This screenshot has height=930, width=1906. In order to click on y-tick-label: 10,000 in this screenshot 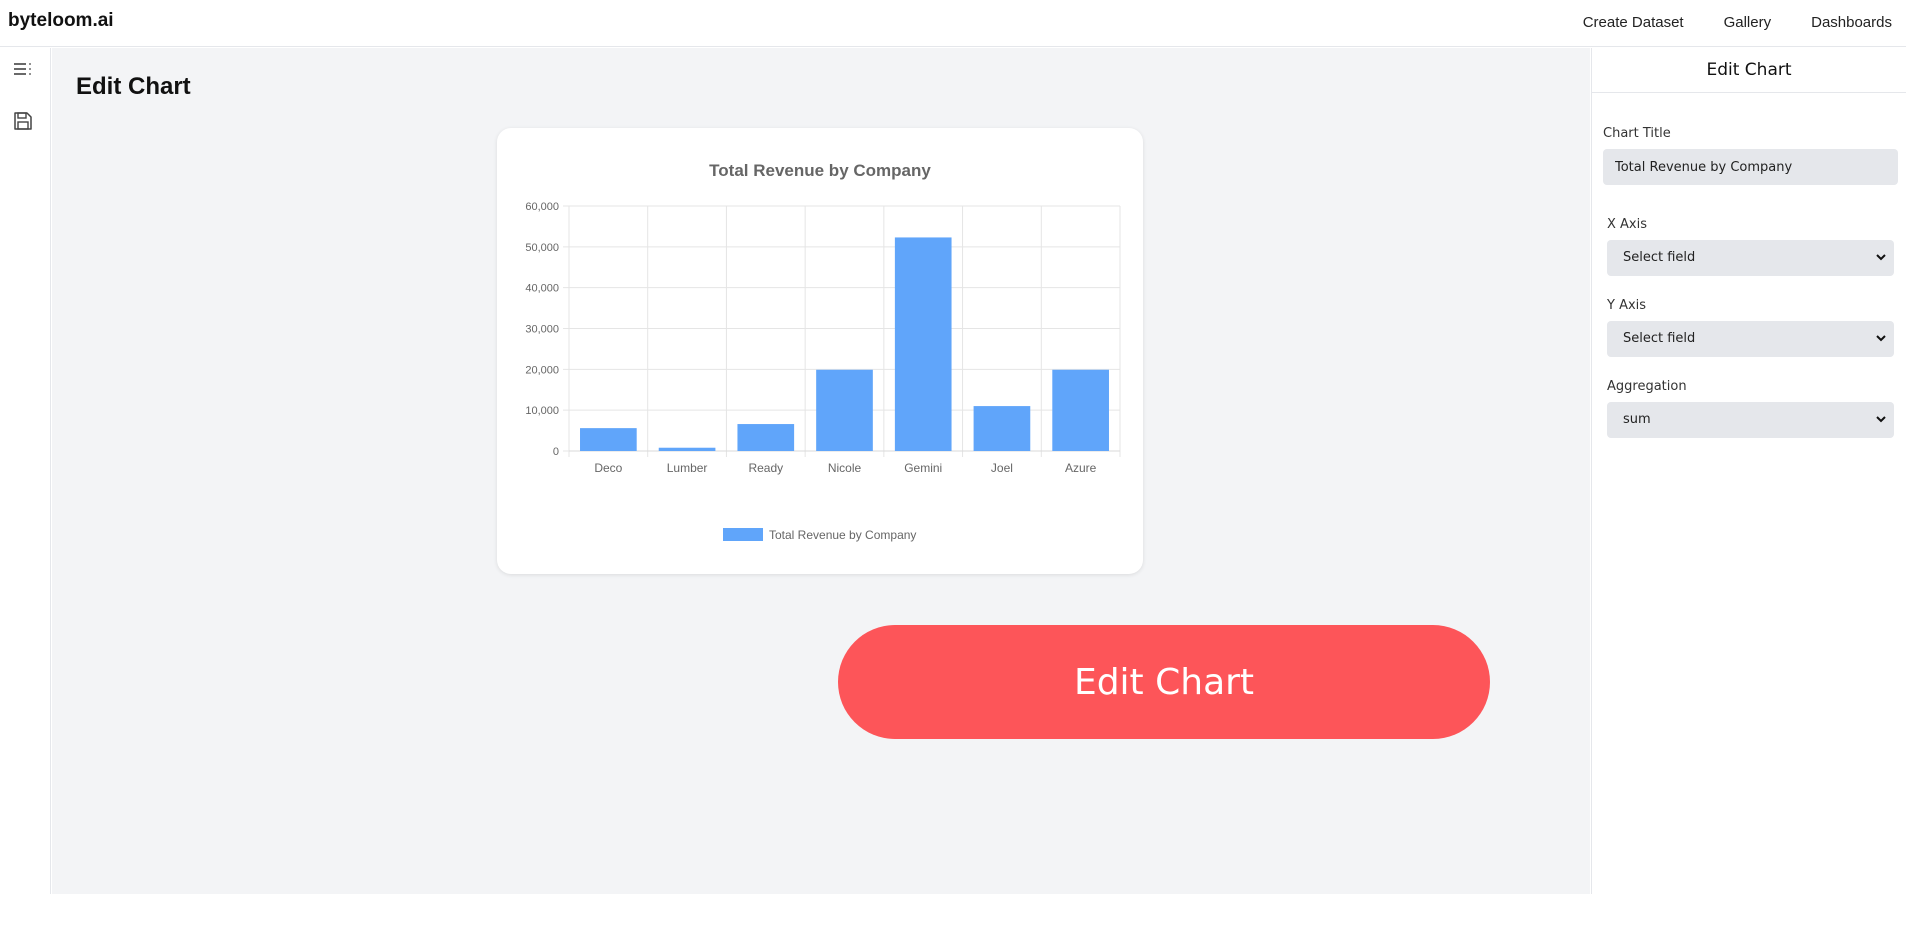, I will do `click(542, 411)`.